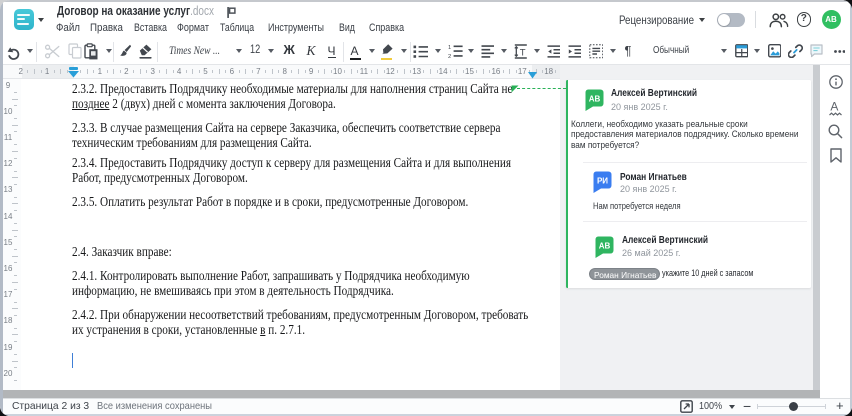 Image resolution: width=852 pixels, height=416 pixels. Describe the element at coordinates (834, 107) in the screenshot. I see `svg-text: А` at that location.